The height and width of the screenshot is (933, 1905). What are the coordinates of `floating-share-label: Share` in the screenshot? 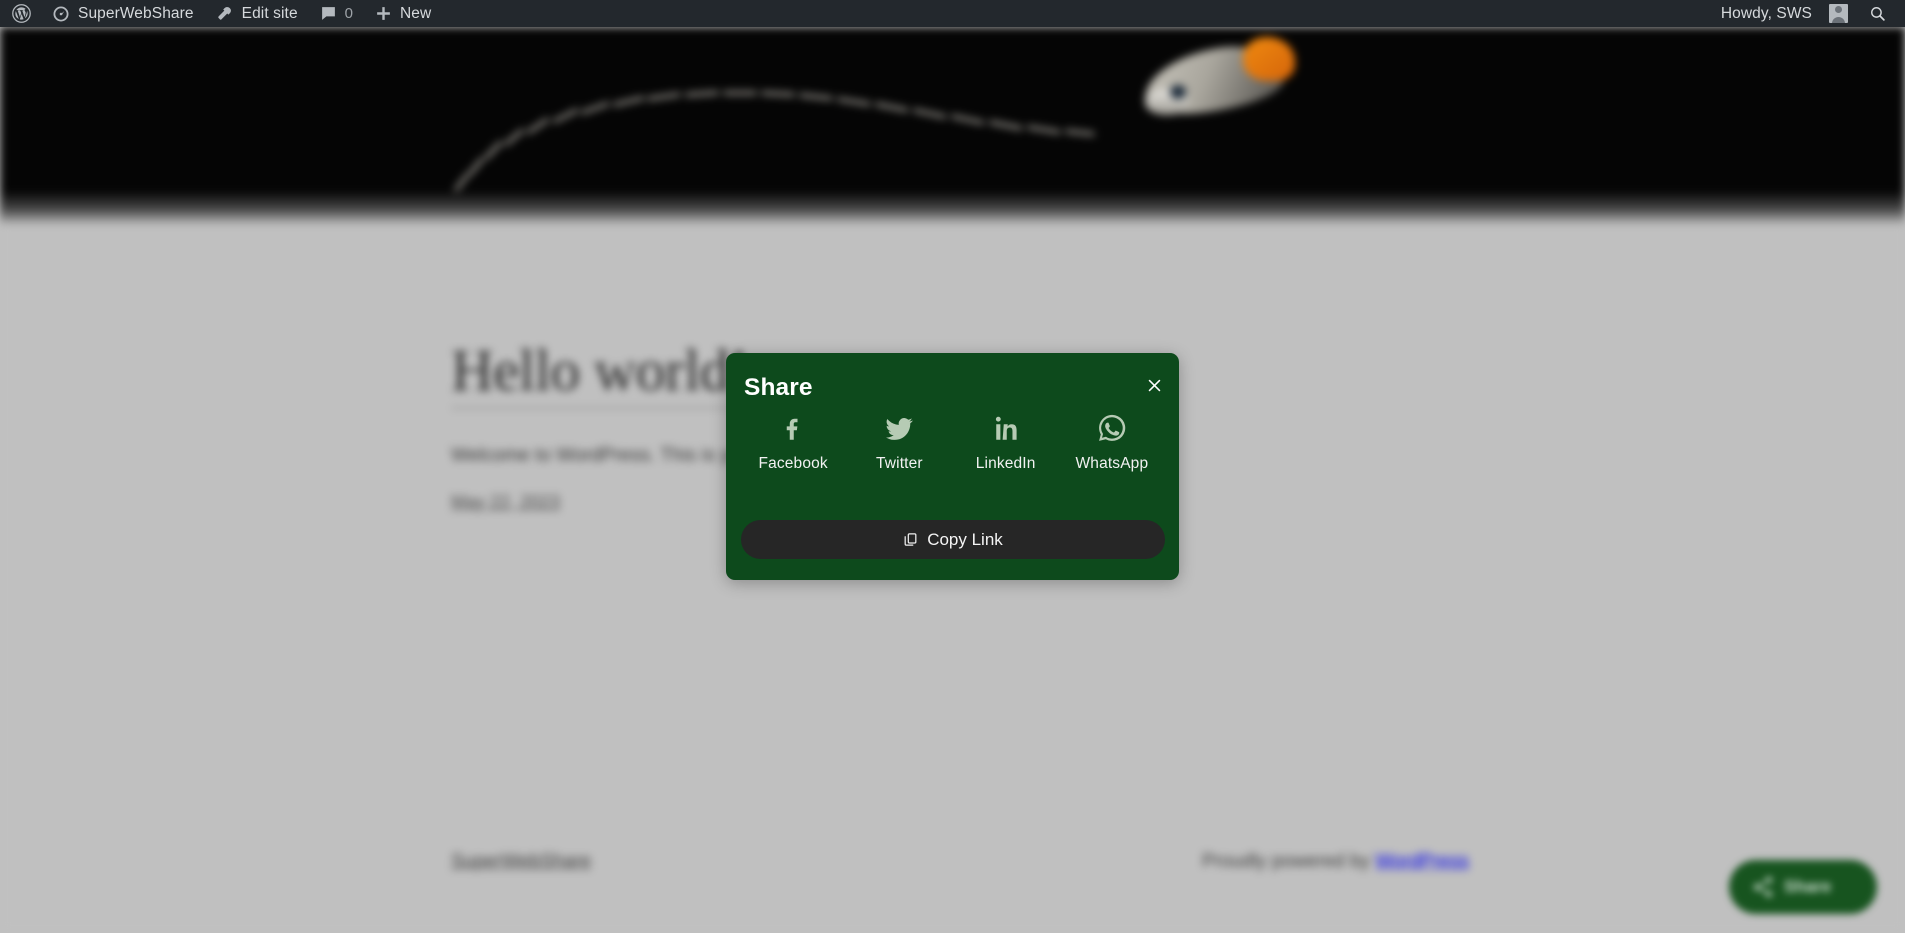 It's located at (1808, 886).